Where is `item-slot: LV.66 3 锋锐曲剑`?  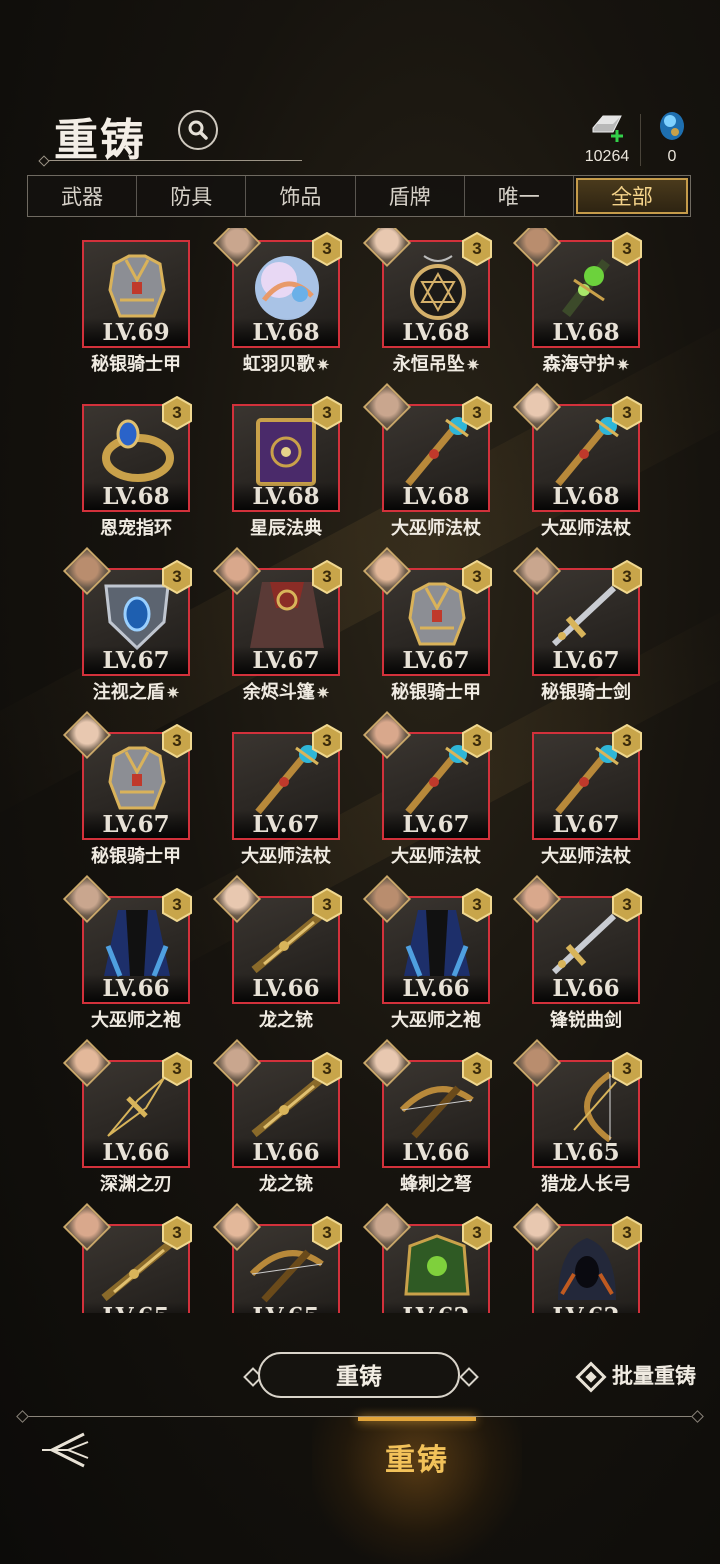 item-slot: LV.66 3 锋锐曲剑 is located at coordinates (597, 955).